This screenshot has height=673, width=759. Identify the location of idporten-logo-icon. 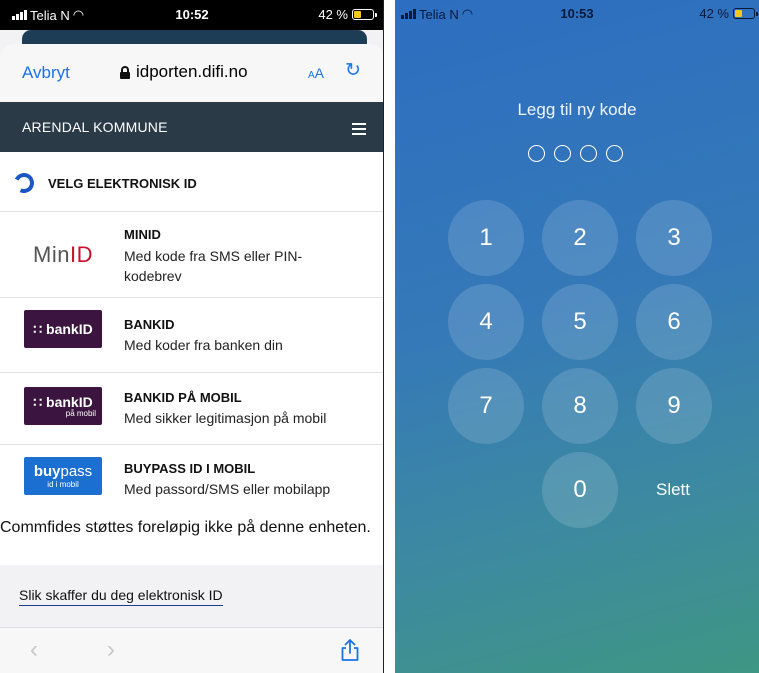
(24, 183).